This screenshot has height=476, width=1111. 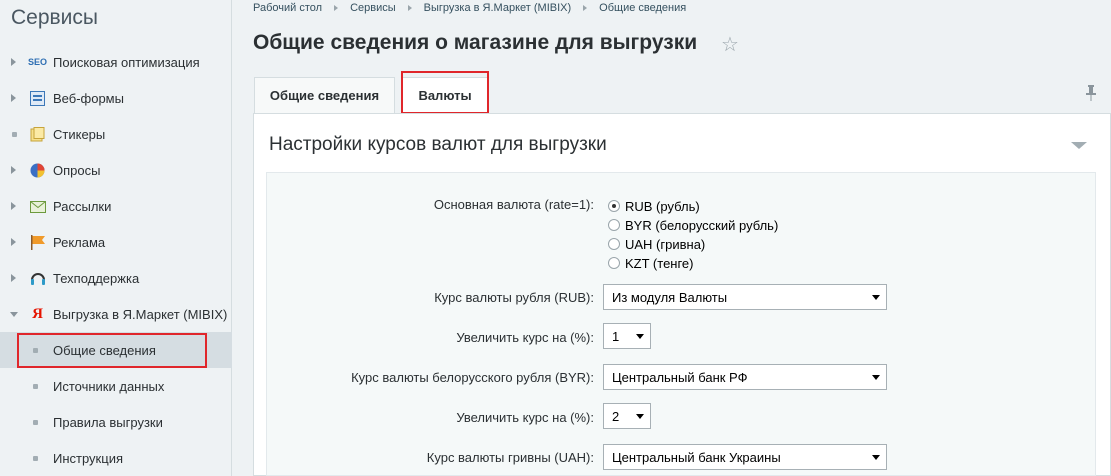 I want to click on sidebar-title: Сервисы, so click(x=55, y=17).